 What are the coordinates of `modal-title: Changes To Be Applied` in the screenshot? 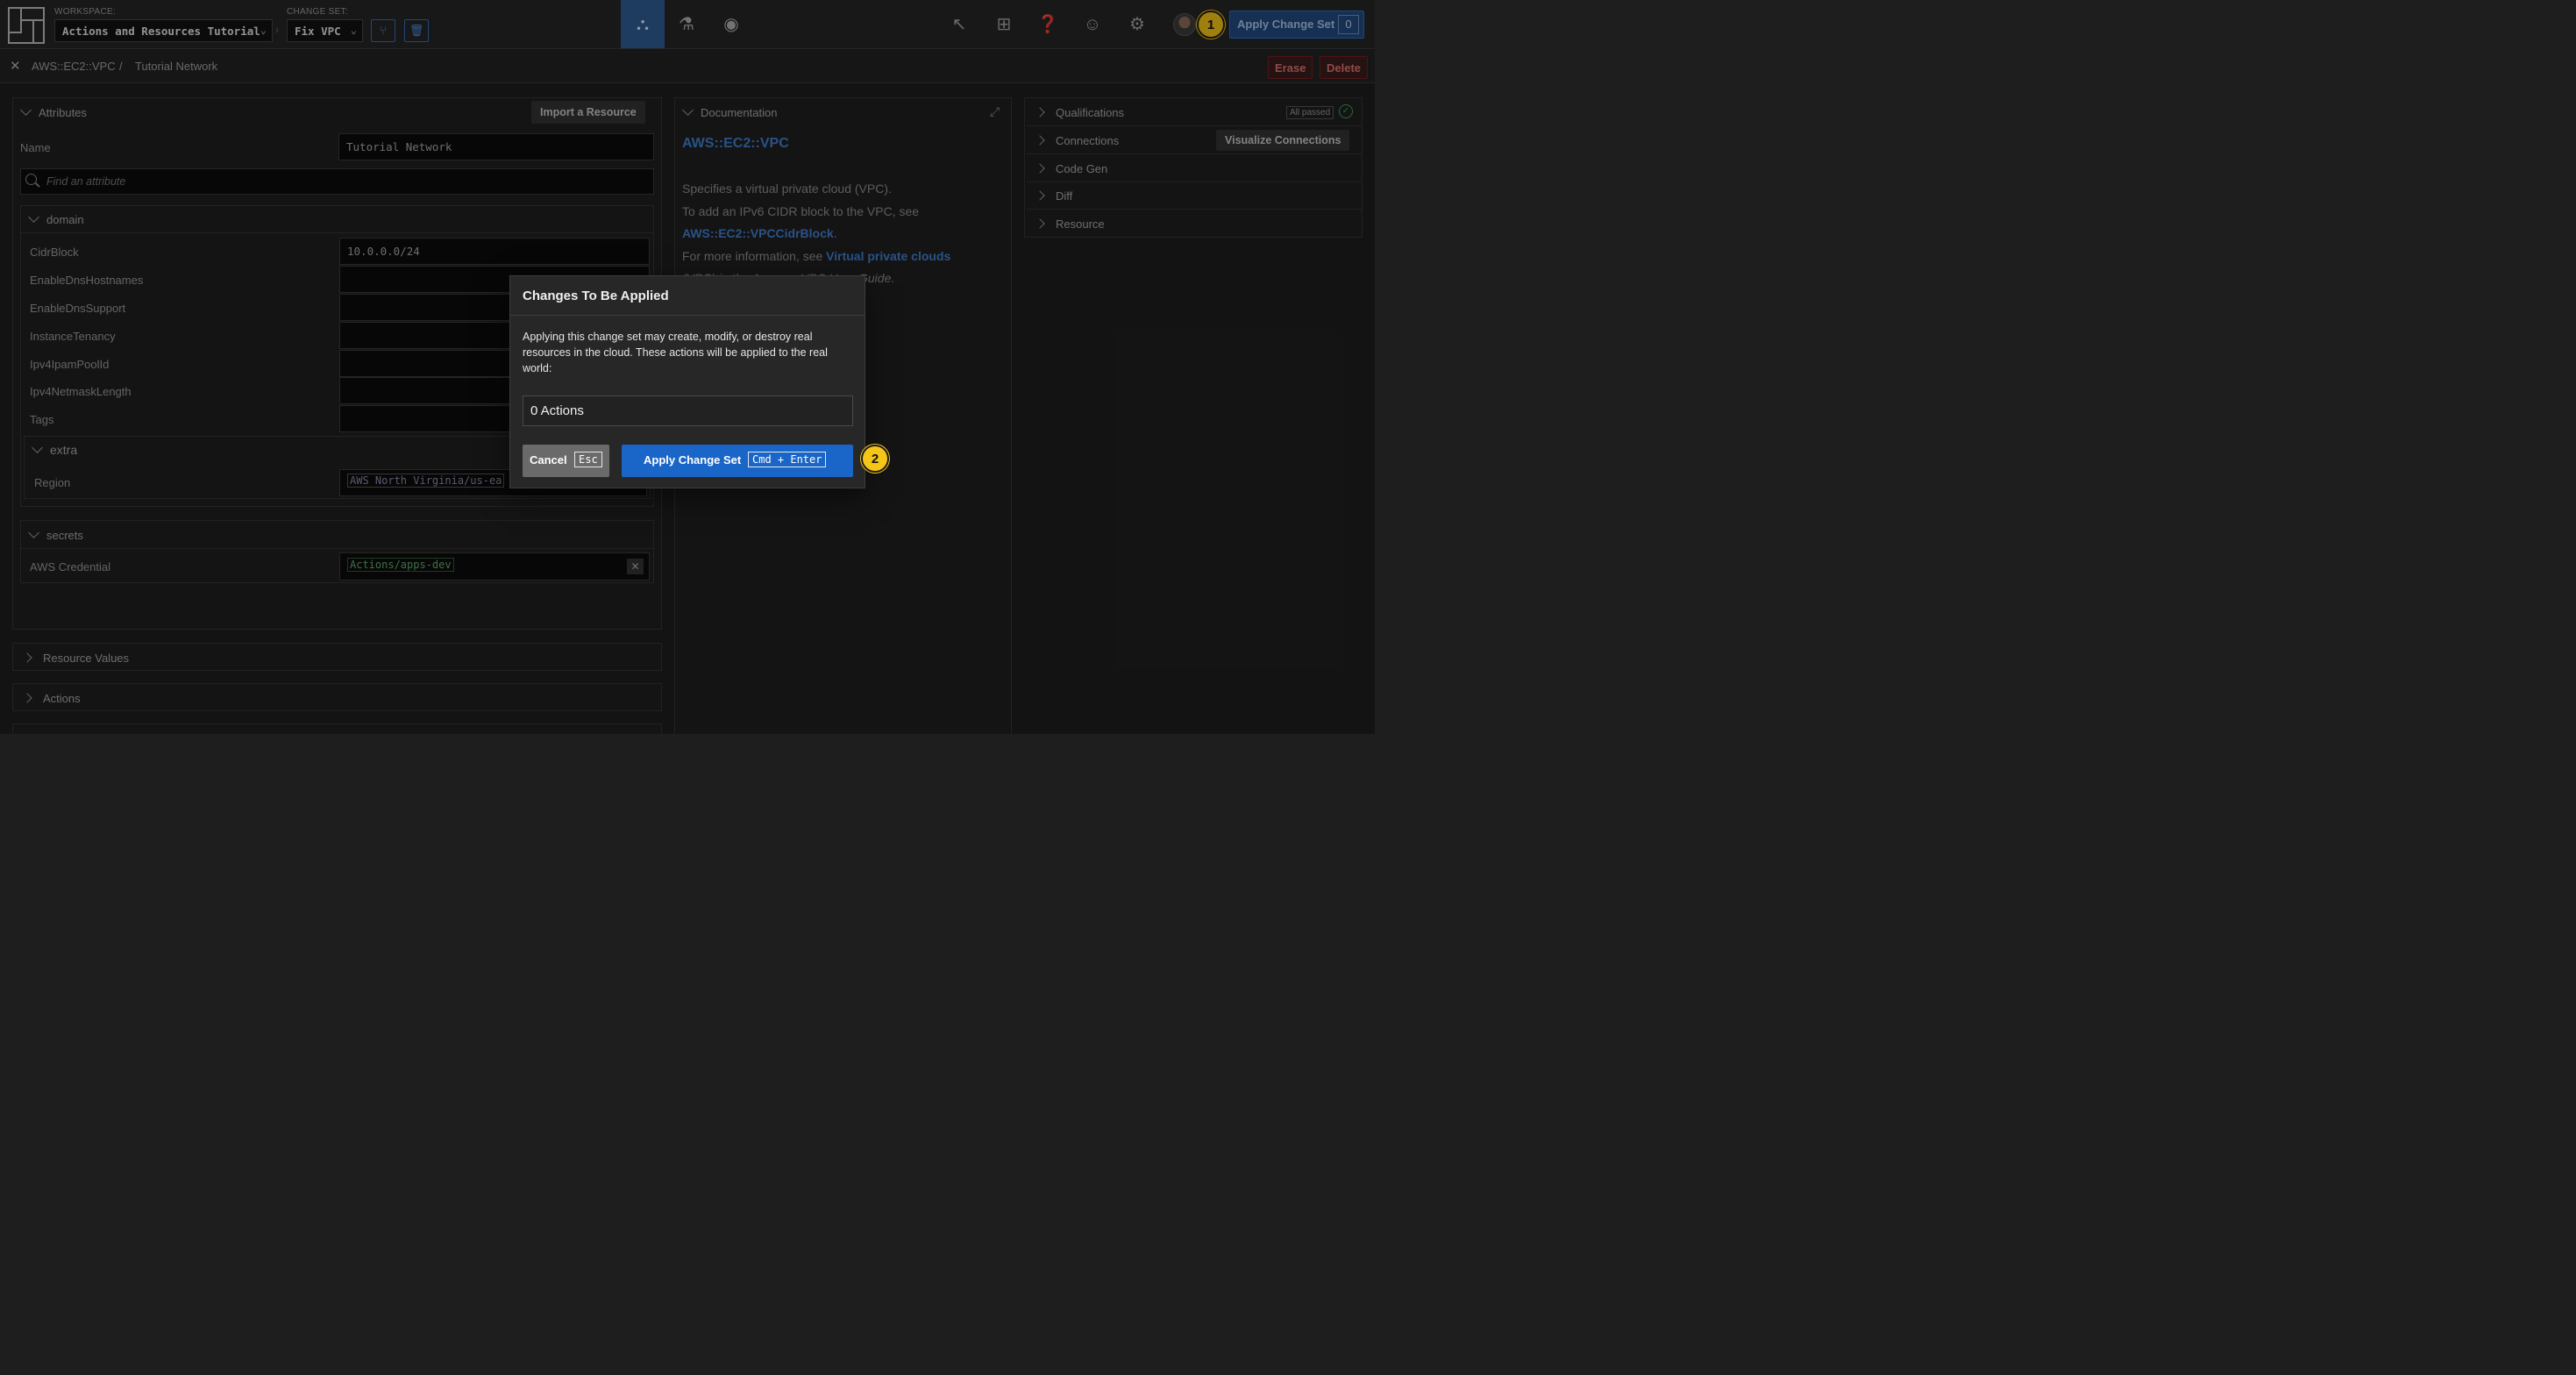 It's located at (596, 296).